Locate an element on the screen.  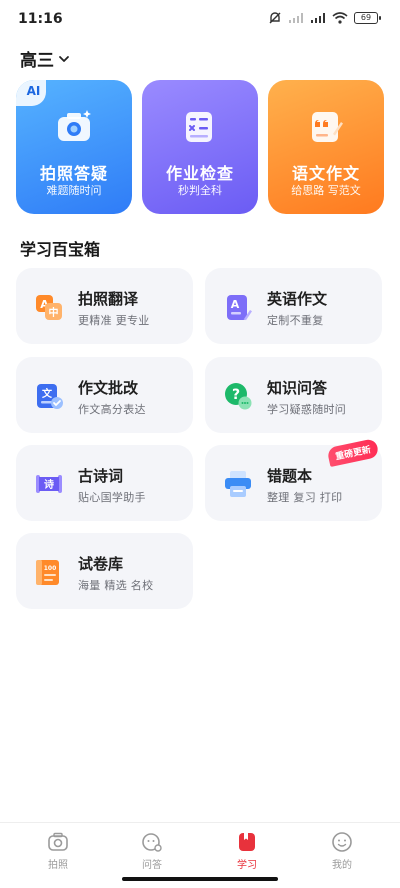
battery-icon: 69 is located at coordinates (367, 18).